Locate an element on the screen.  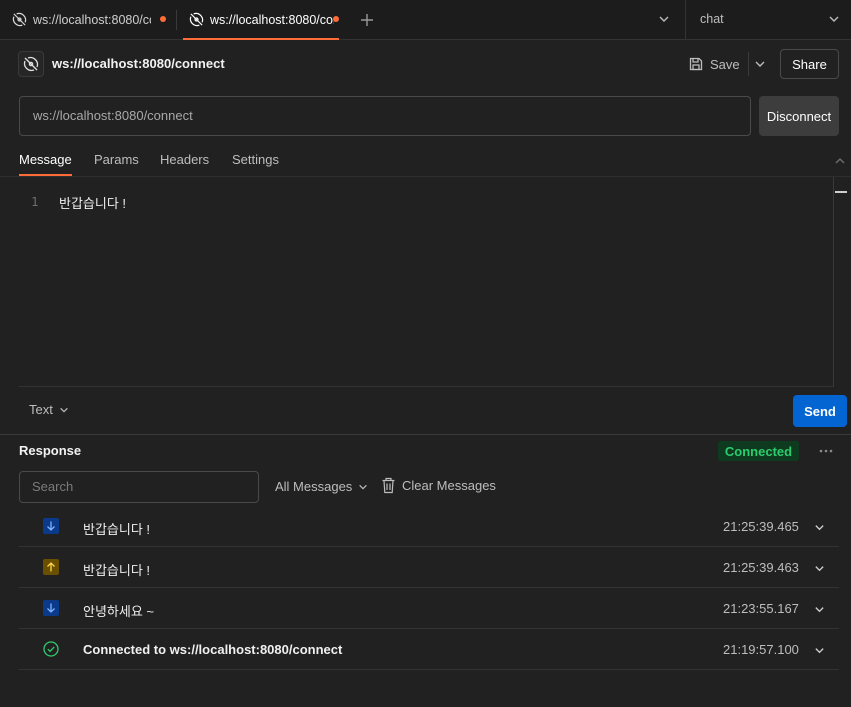
message-row: 반갑습니다 ! 21:25:39.463 is located at coordinates (429, 567).